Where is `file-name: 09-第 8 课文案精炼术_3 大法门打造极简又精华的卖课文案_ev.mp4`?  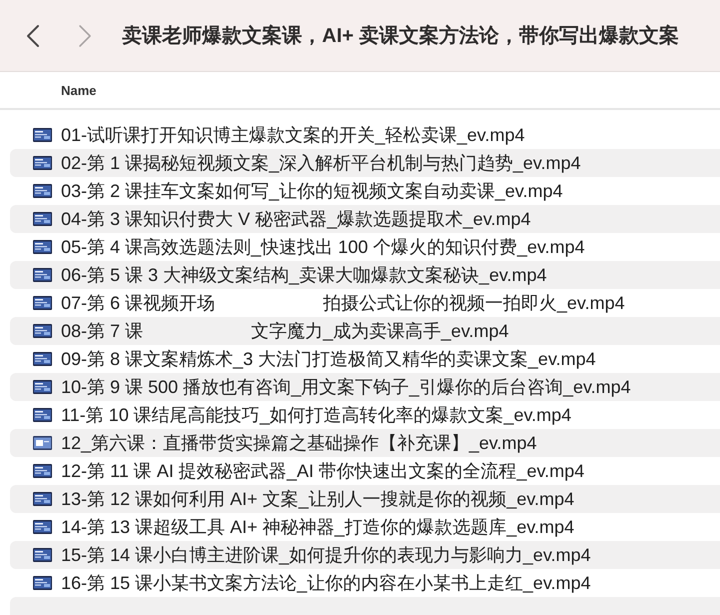
file-name: 09-第 8 课文案精炼术_3 大法门打造极简又精华的卖课文案_ev.mp4 is located at coordinates (328, 359).